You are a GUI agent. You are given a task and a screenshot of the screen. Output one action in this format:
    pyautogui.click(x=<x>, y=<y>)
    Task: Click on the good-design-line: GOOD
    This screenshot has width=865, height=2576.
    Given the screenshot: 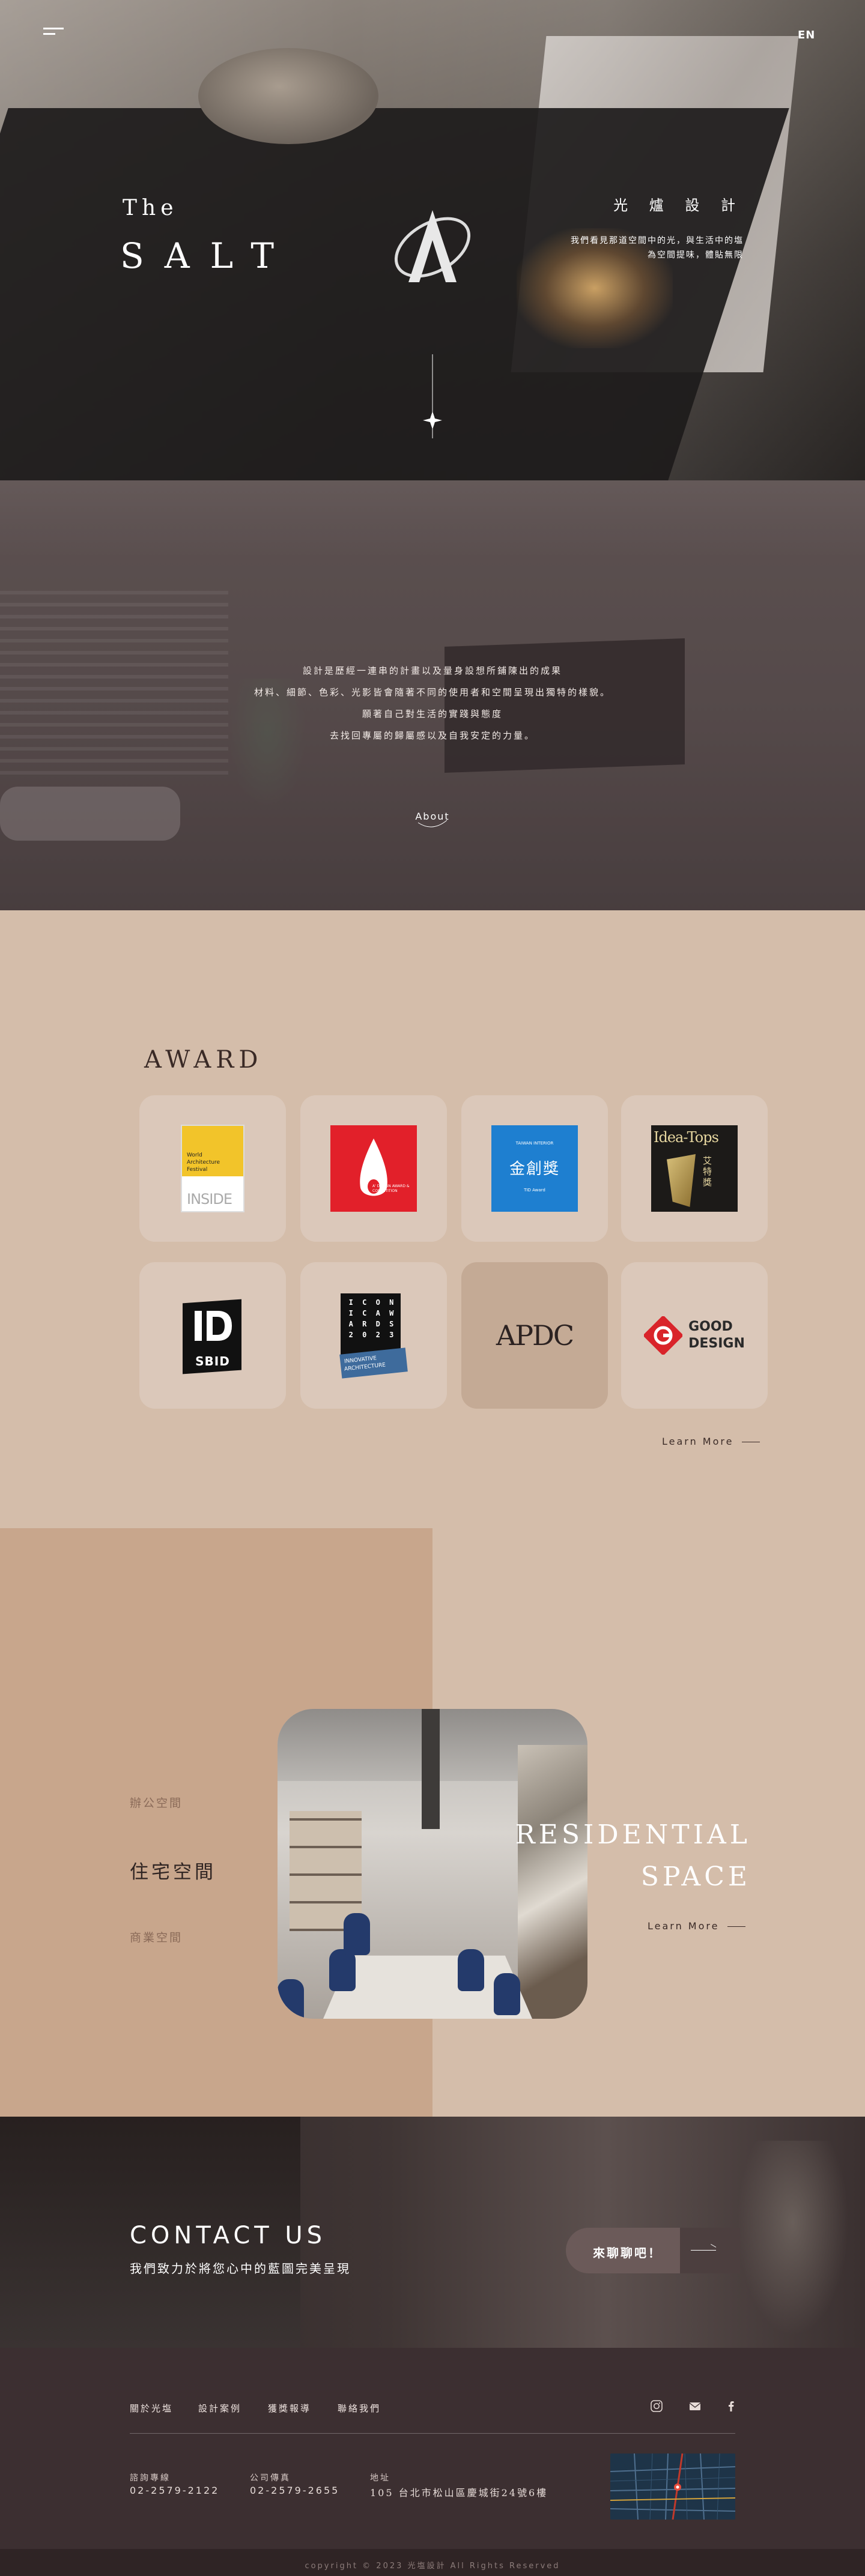 What is the action you would take?
    pyautogui.click(x=710, y=1326)
    